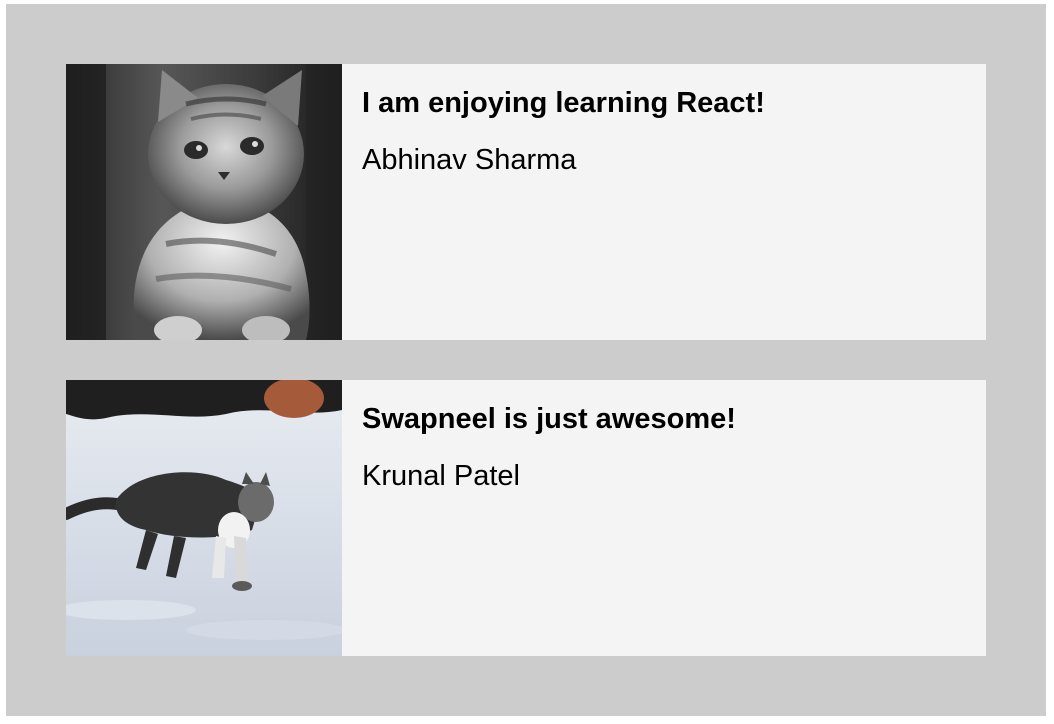 This screenshot has height=724, width=1054. Describe the element at coordinates (469, 160) in the screenshot. I see `comment-author: Abhinav Sharma` at that location.